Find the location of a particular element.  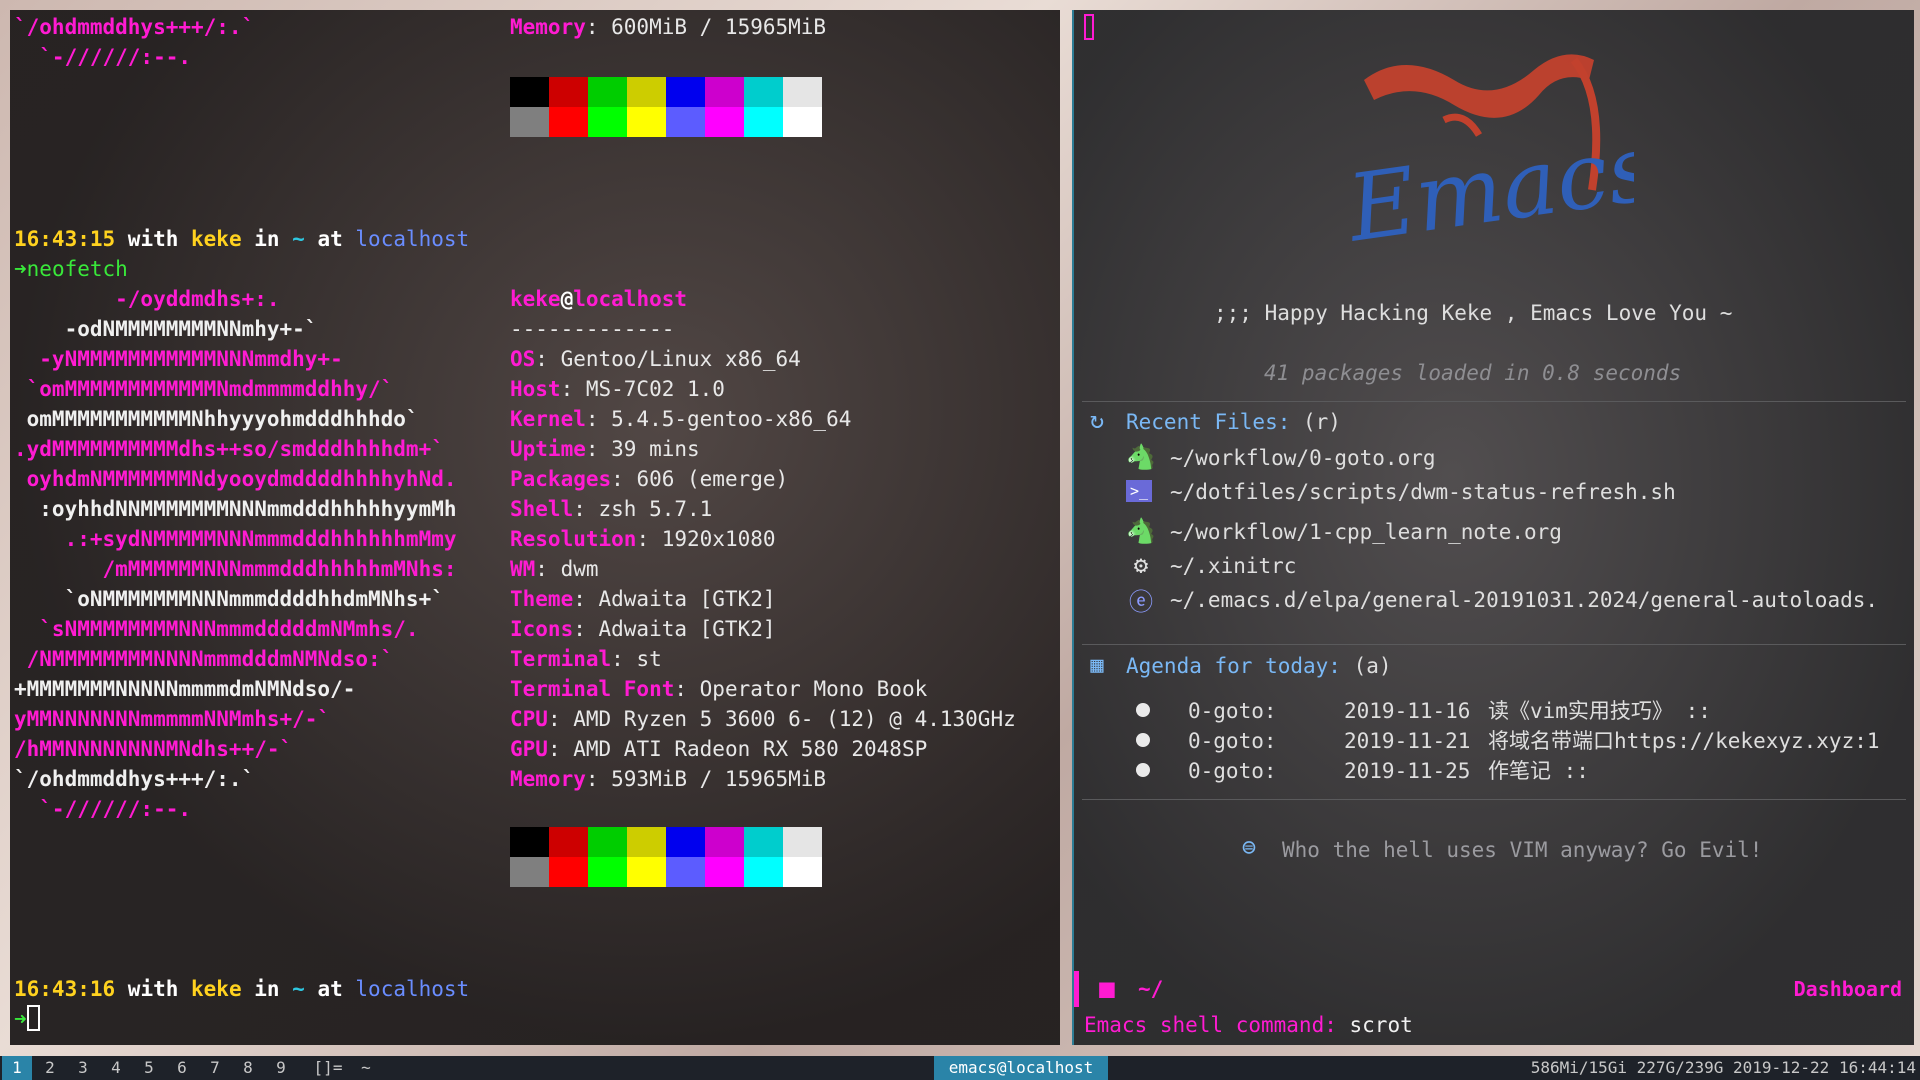

prompt-arrow-icon: ➜ is located at coordinates (20, 269).